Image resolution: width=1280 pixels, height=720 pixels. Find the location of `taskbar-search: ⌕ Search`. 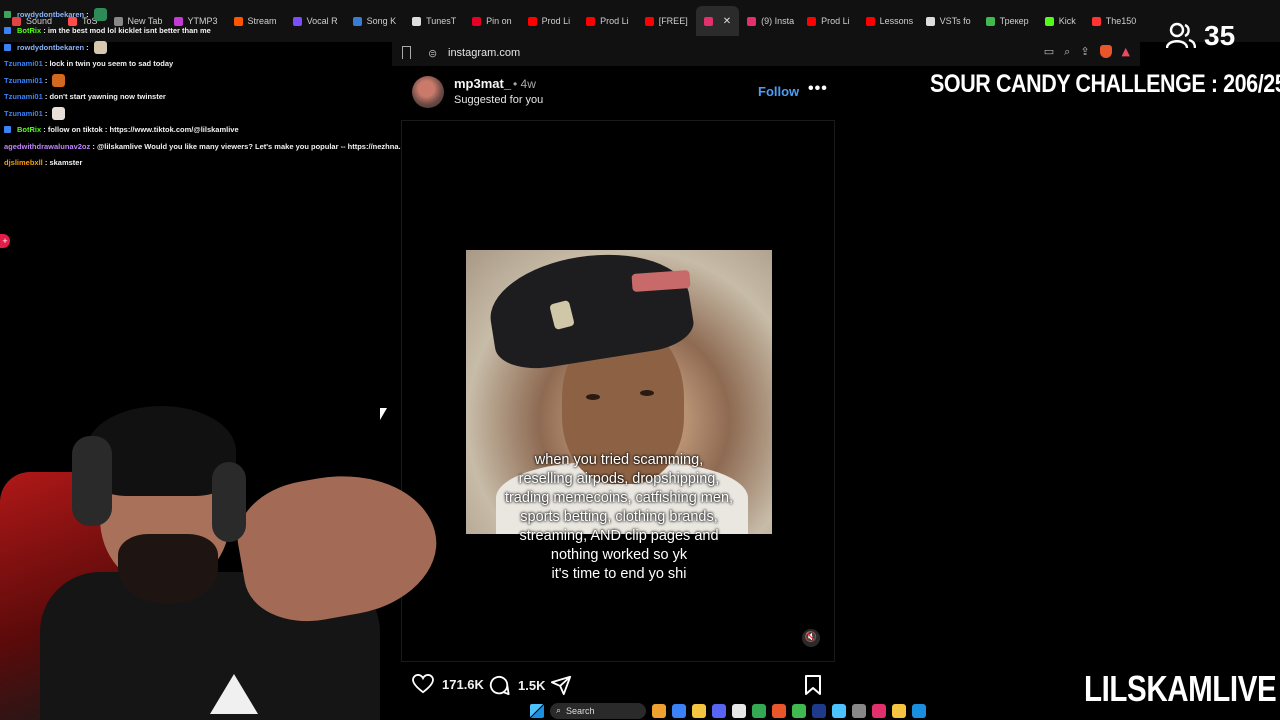

taskbar-search: ⌕ Search is located at coordinates (598, 711).